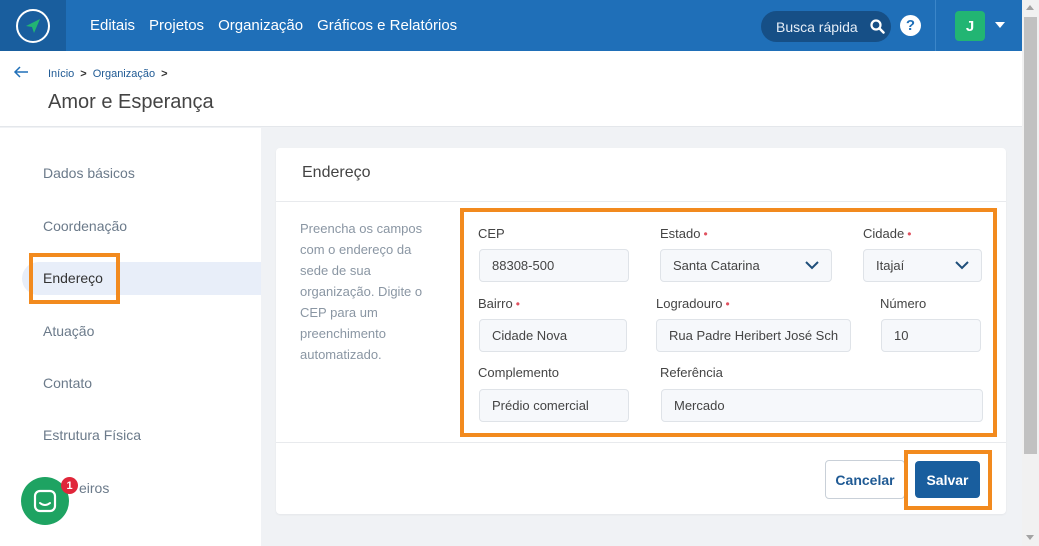 The width and height of the screenshot is (1039, 546). What do you see at coordinates (1030, 7) in the screenshot?
I see `scroll-up-icon` at bounding box center [1030, 7].